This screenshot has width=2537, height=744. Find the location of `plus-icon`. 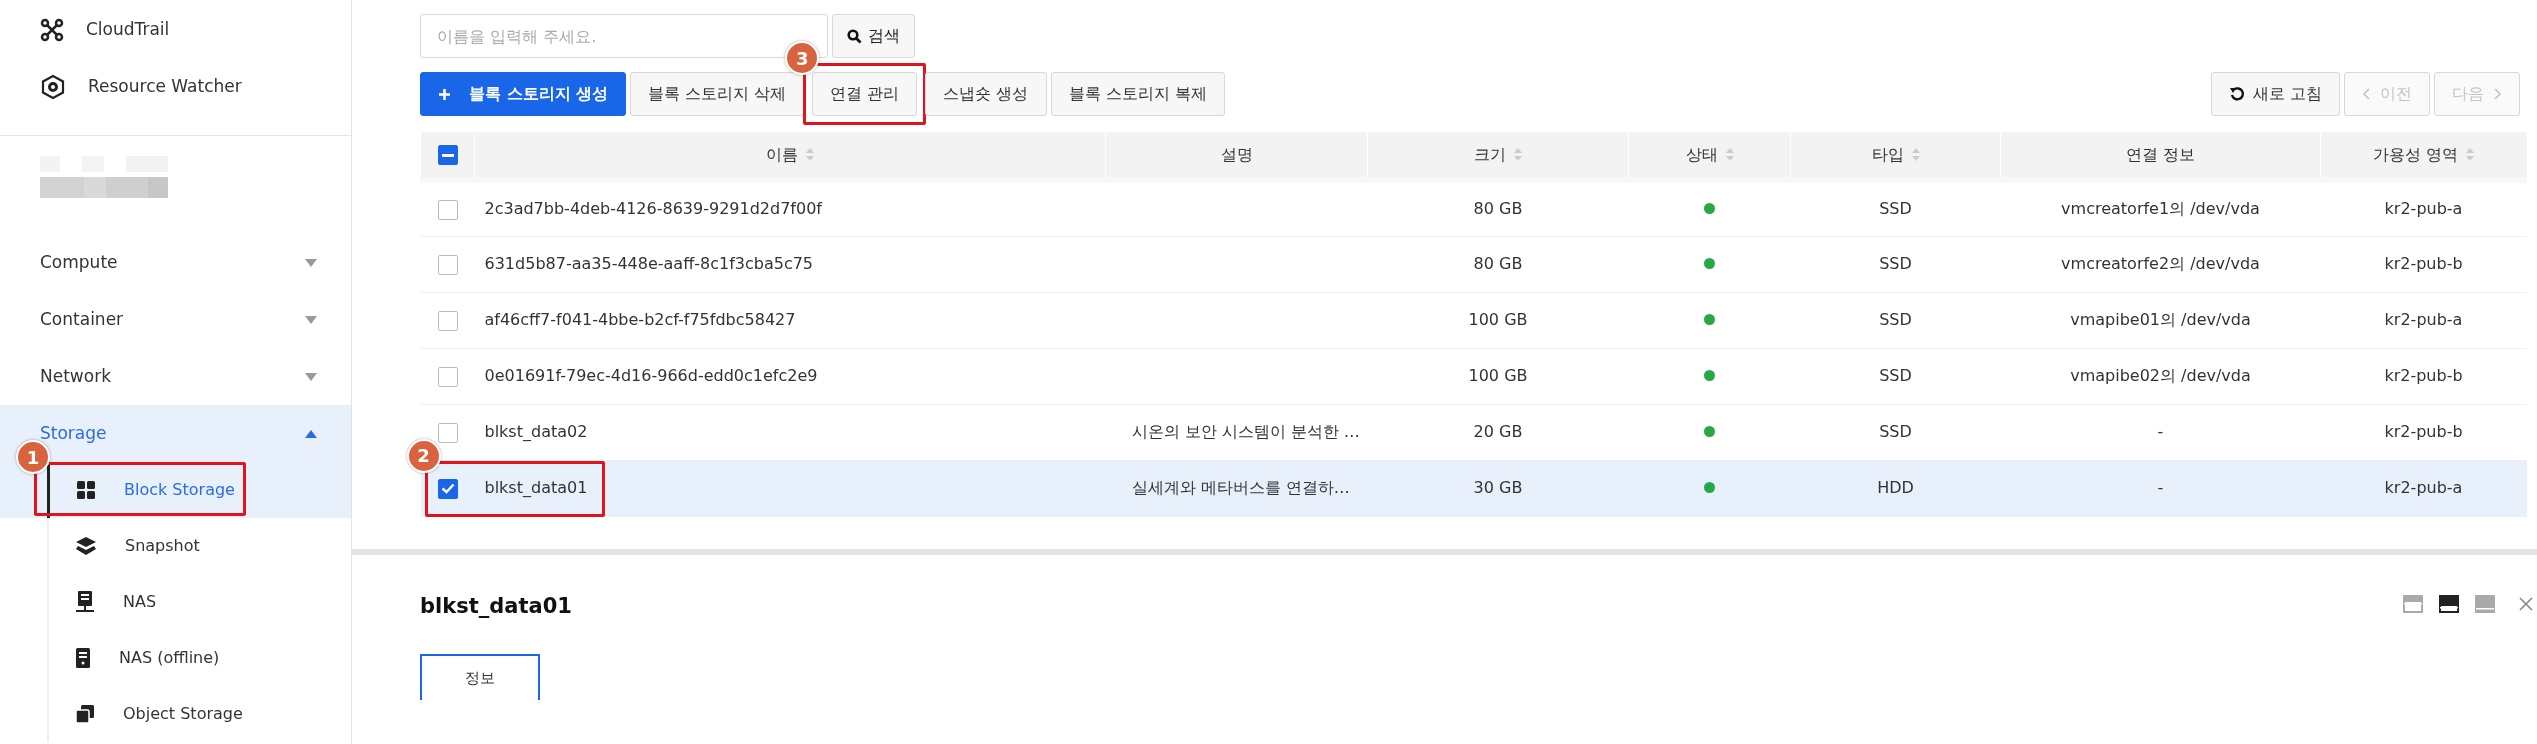

plus-icon is located at coordinates (444, 94).